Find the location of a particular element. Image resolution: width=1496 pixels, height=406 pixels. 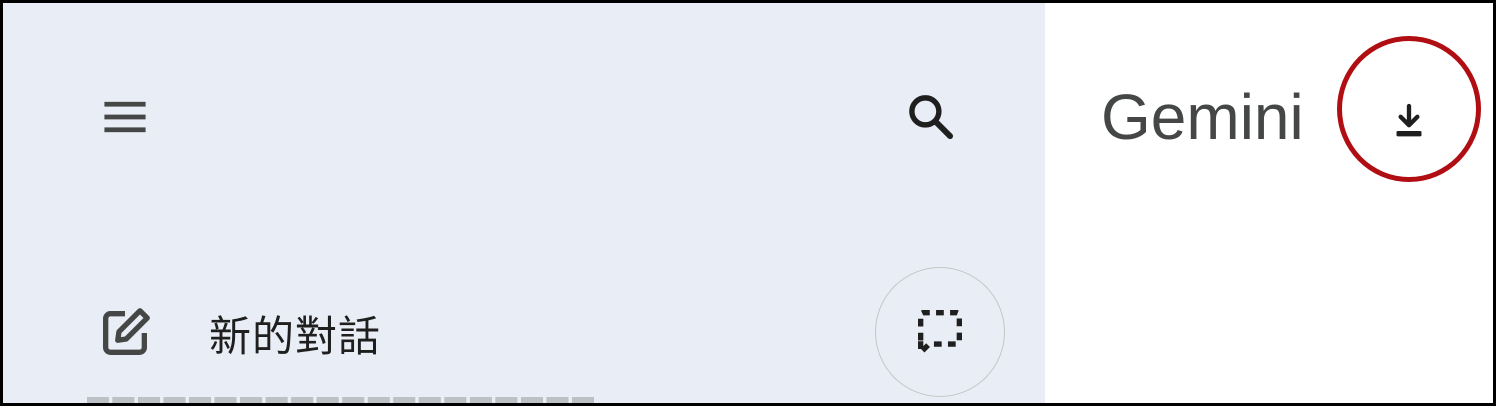

temporary-chat-button is located at coordinates (940, 332).